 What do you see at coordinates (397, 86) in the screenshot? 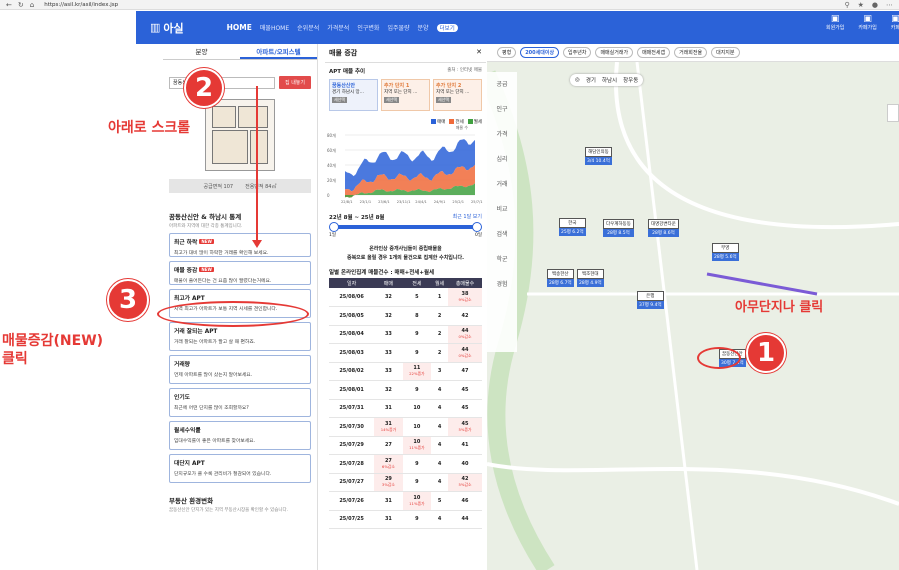
I see `compare-name: 추가 단지 1` at bounding box center [397, 86].